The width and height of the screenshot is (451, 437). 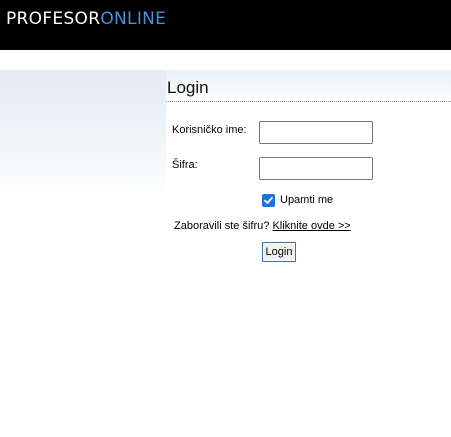 I want to click on left-sidebar, so click(x=83, y=135).